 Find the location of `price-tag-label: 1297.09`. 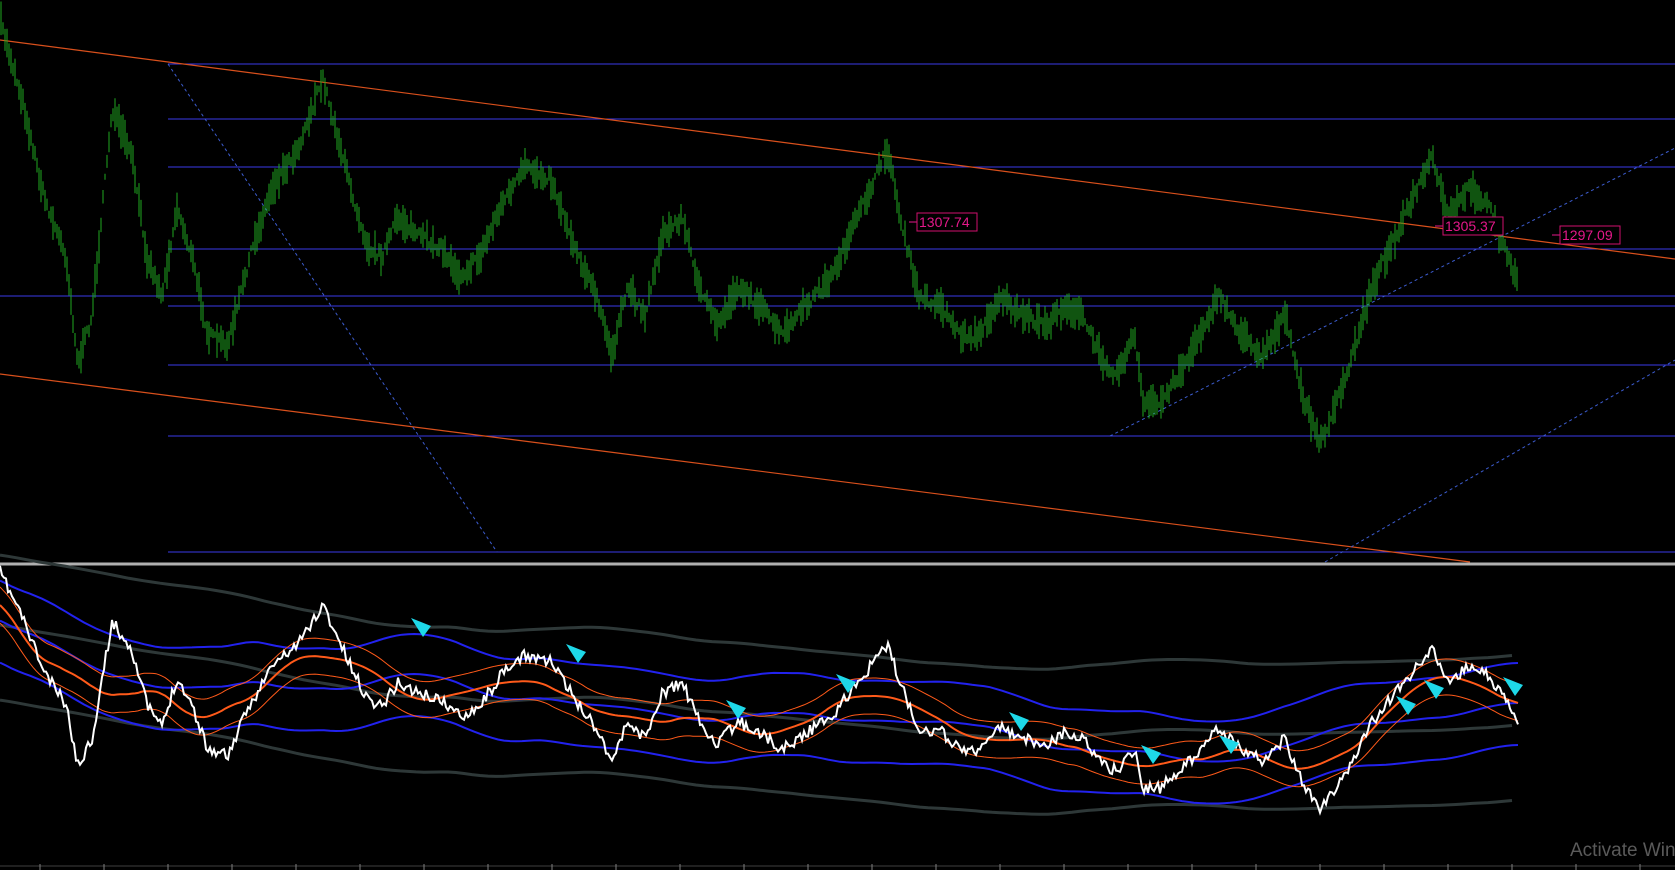

price-tag-label: 1297.09 is located at coordinates (1587, 235).